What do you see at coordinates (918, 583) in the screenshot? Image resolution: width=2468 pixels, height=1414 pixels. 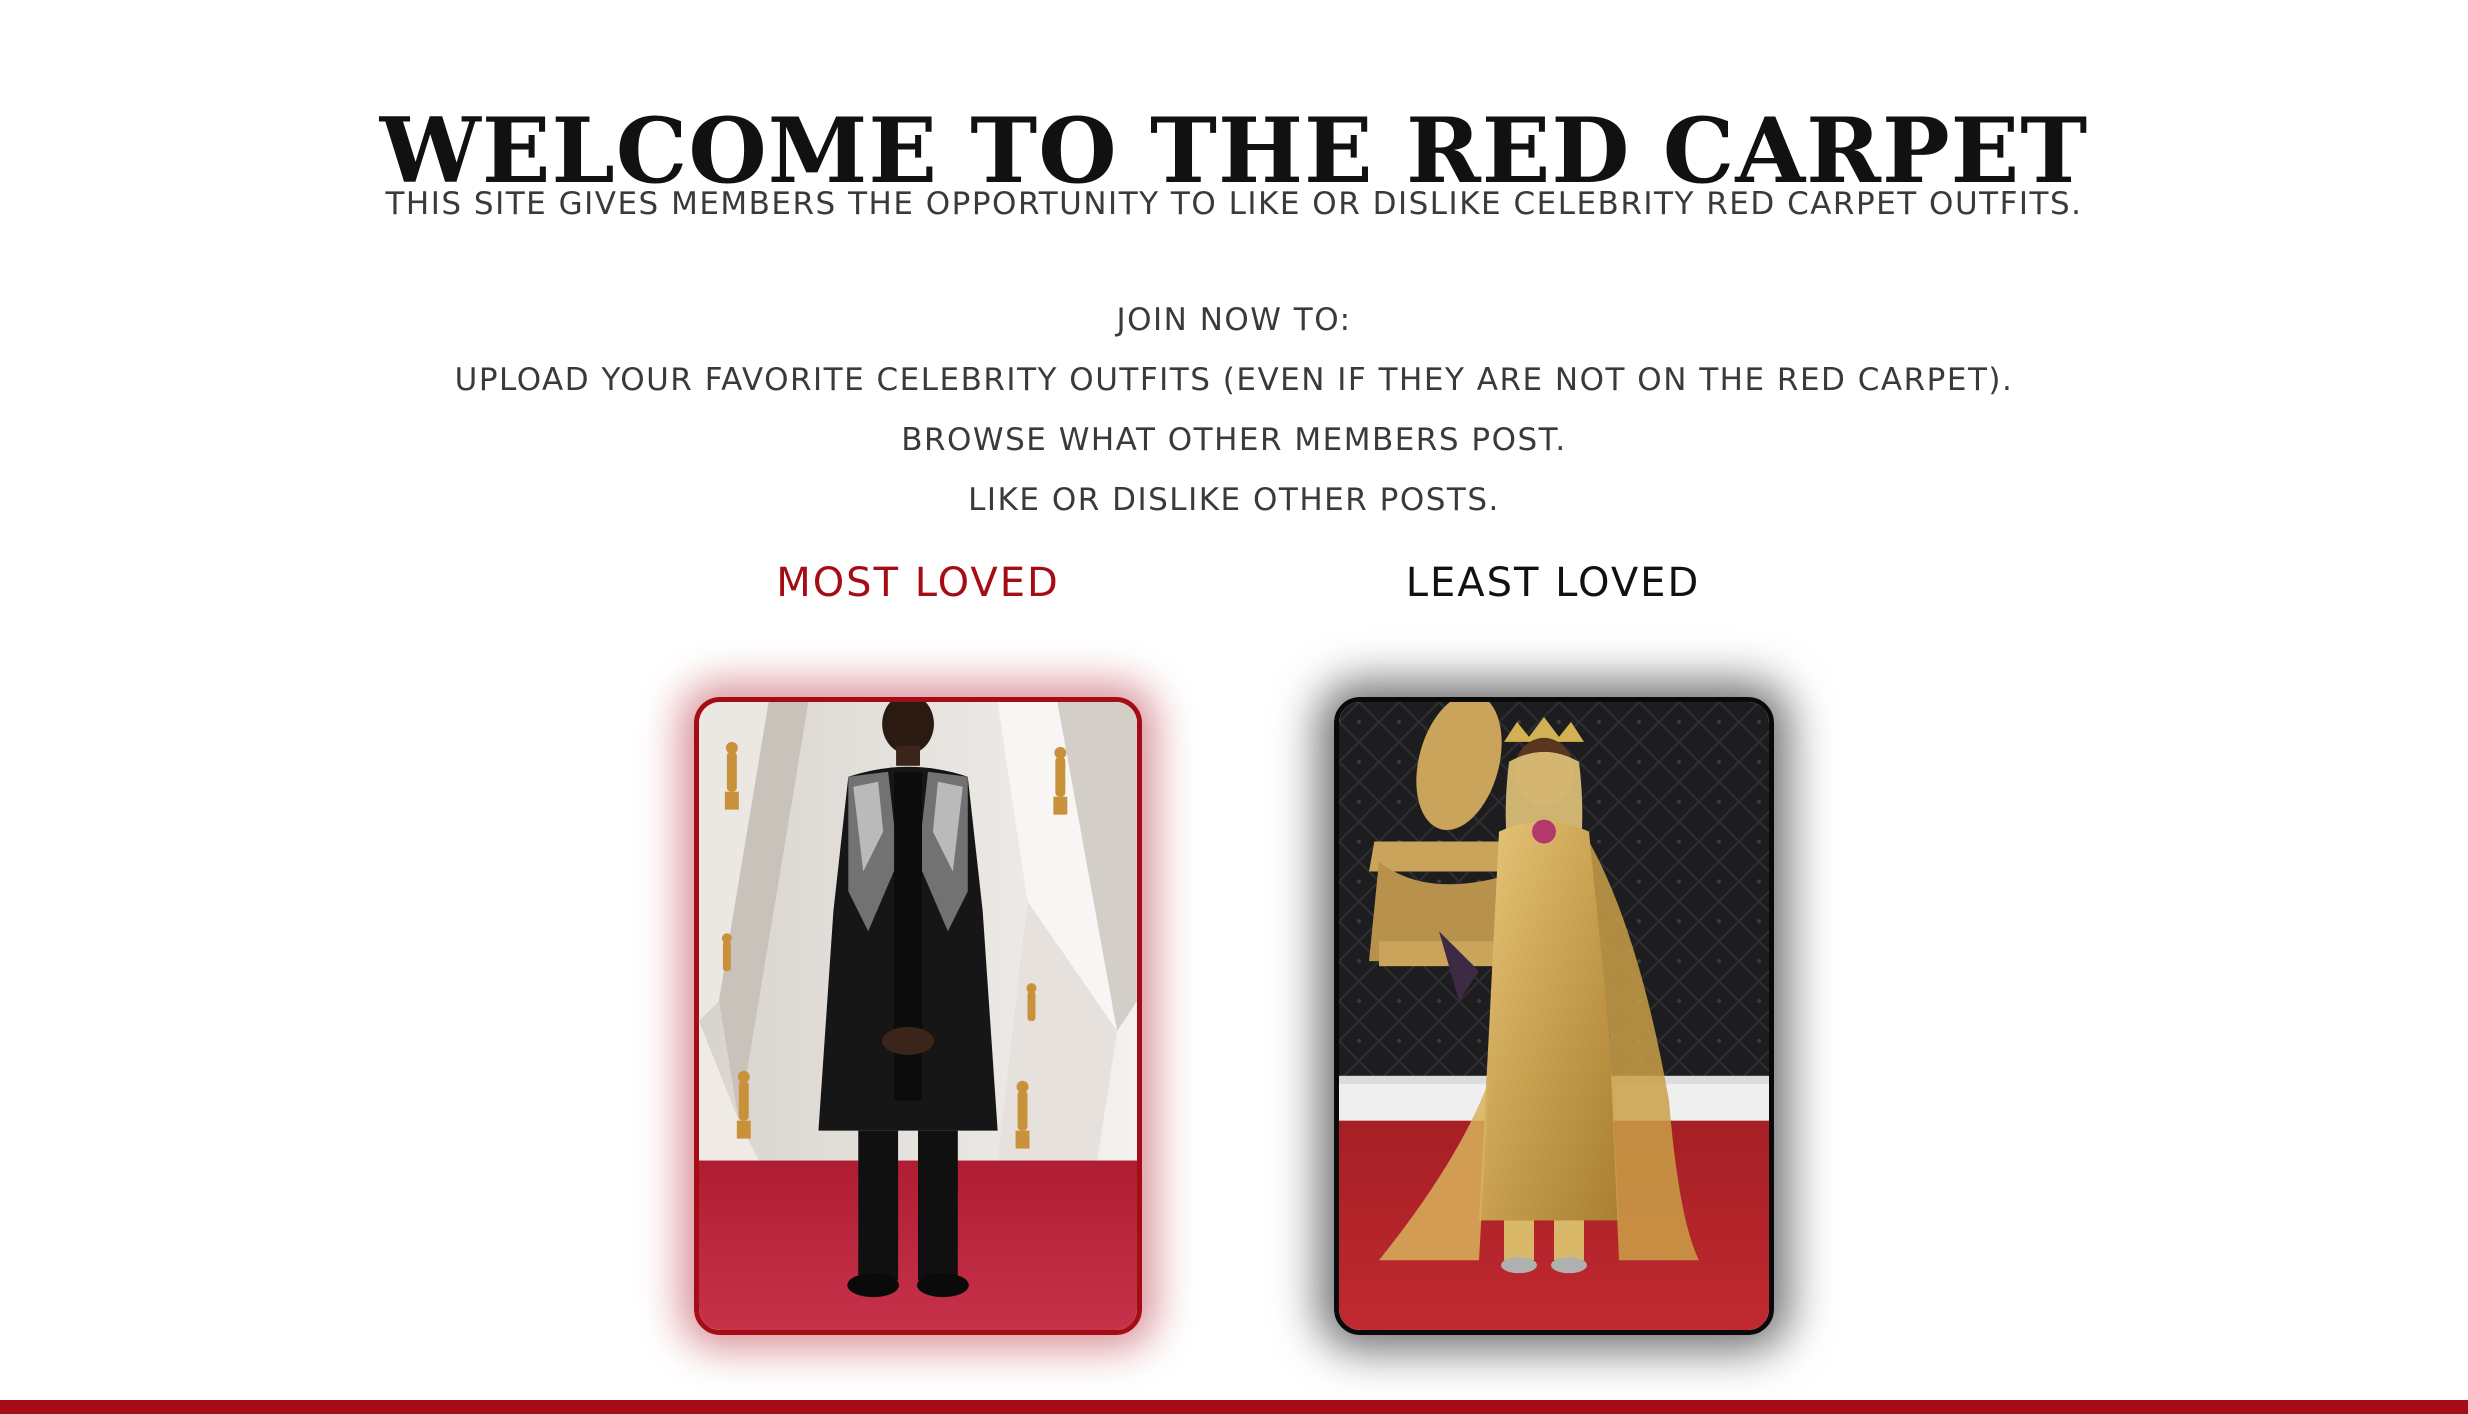 I see `most-loved-heading: MOST LOVED` at bounding box center [918, 583].